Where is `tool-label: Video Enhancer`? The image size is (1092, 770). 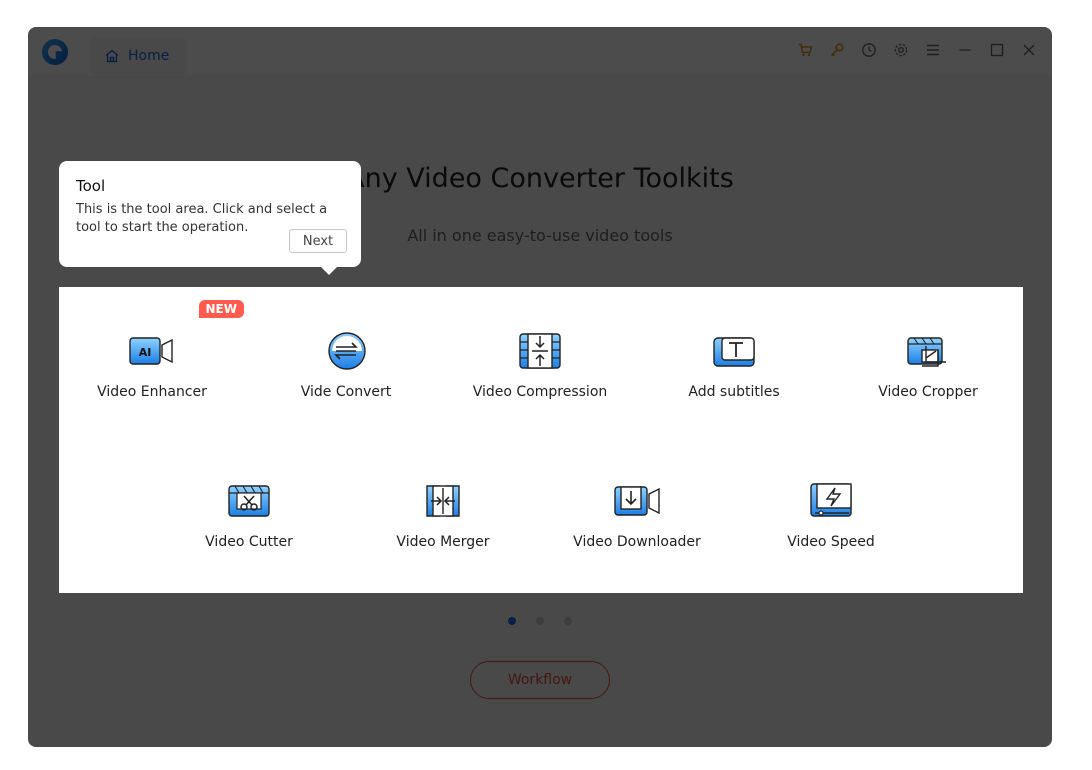
tool-label: Video Enhancer is located at coordinates (152, 392).